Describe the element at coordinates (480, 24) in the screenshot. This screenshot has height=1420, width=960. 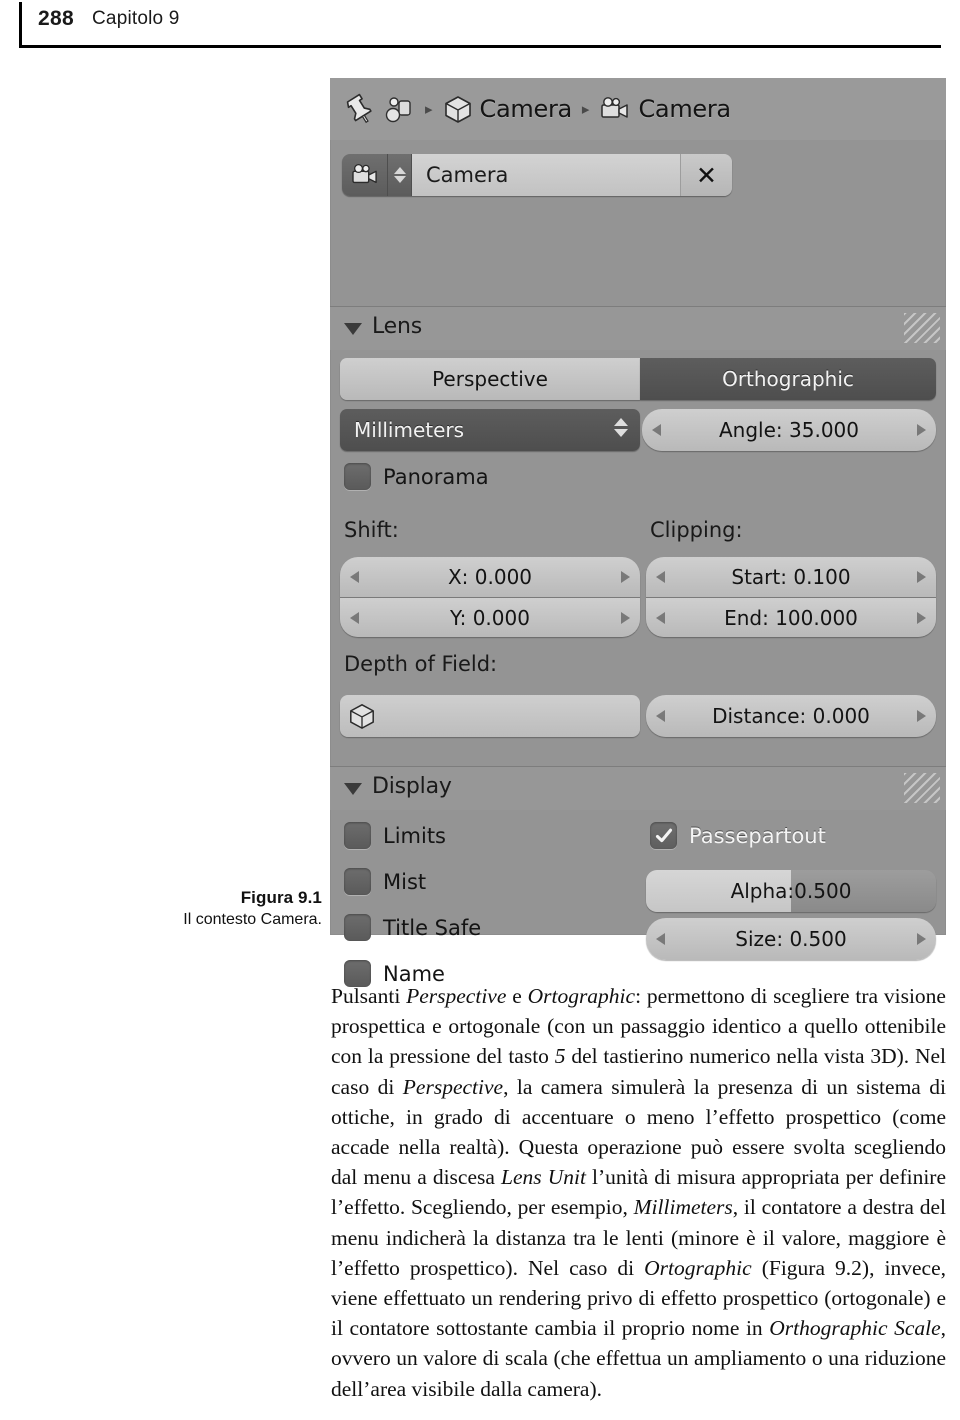
I see `running-head: 288 Capitolo 9` at that location.